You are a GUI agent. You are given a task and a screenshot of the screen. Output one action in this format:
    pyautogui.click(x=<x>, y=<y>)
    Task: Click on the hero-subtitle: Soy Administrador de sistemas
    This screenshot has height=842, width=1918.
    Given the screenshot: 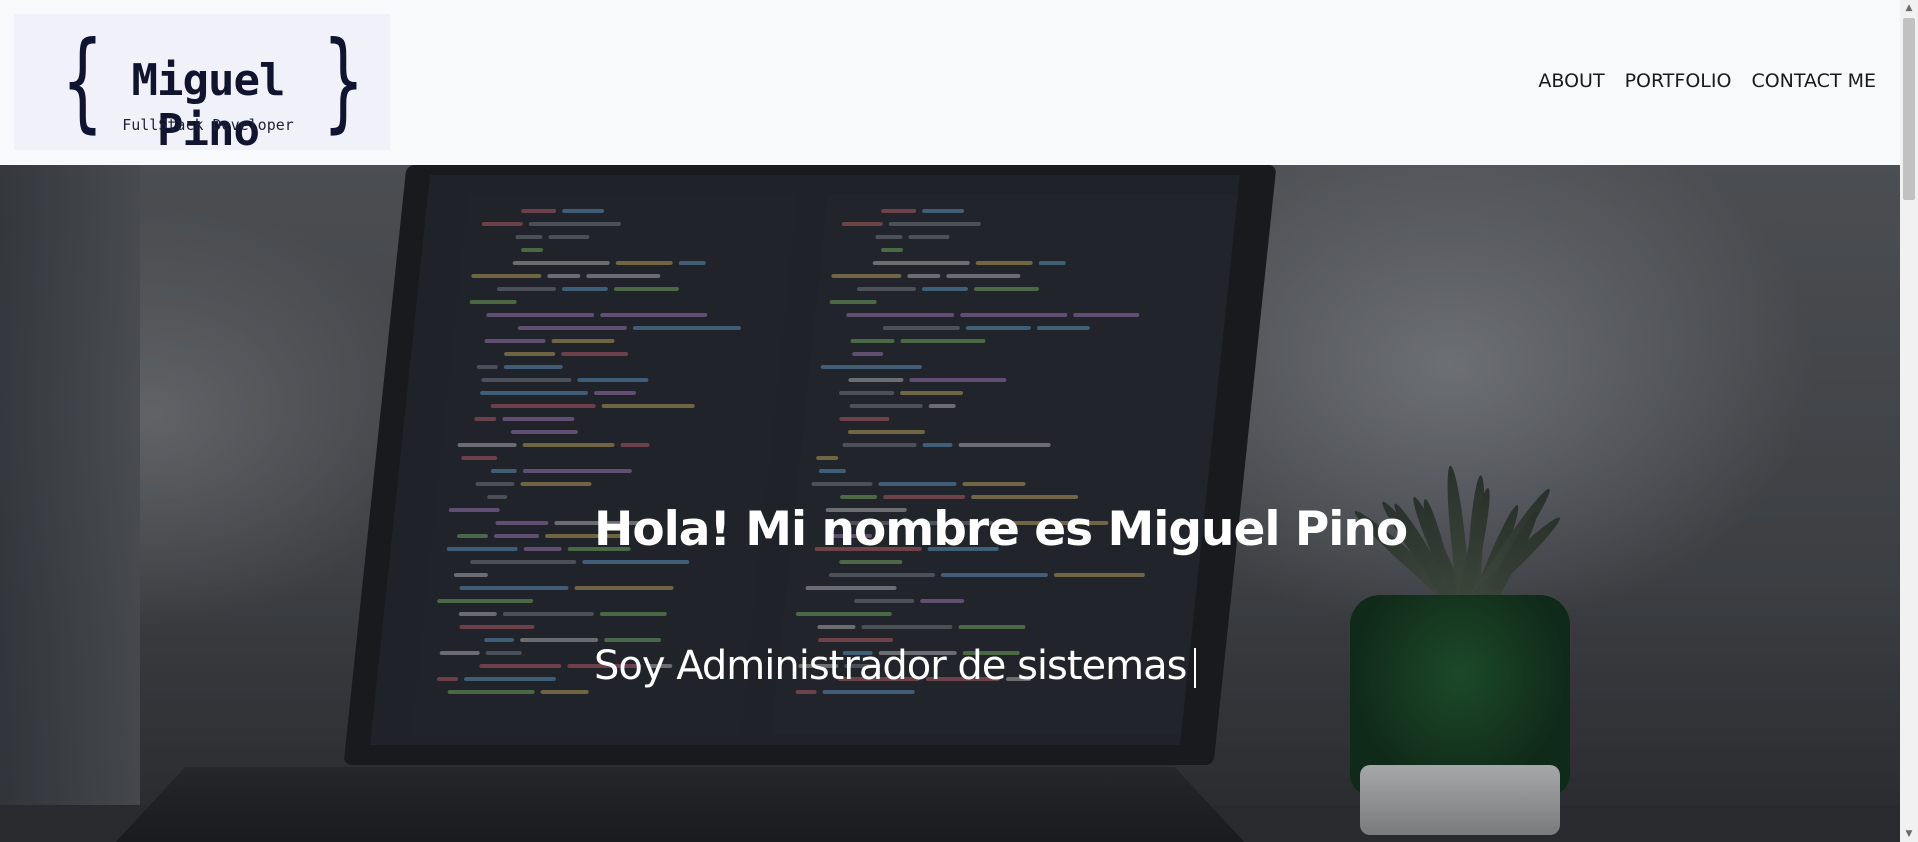 What is the action you would take?
    pyautogui.click(x=890, y=666)
    